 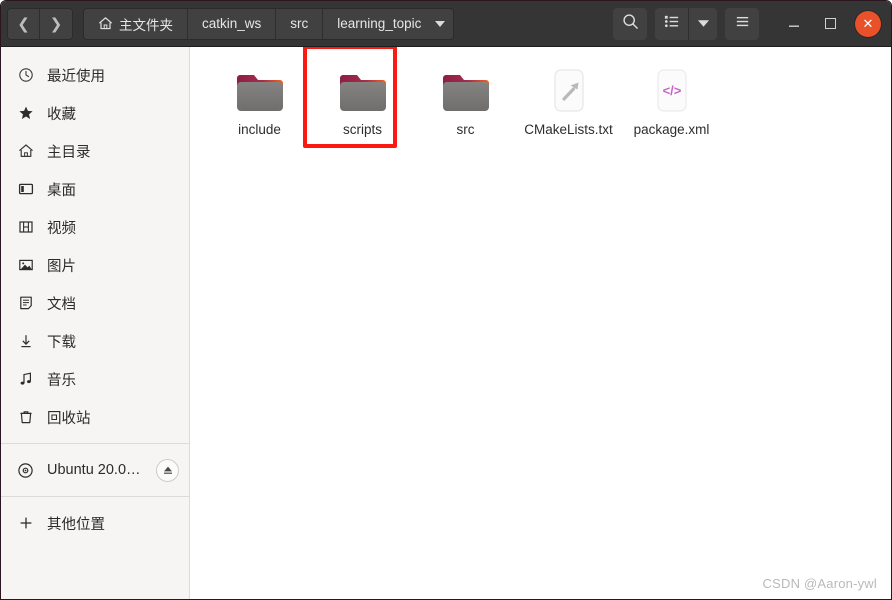 I want to click on navigation-button-group: ❮ ❯, so click(x=40, y=23).